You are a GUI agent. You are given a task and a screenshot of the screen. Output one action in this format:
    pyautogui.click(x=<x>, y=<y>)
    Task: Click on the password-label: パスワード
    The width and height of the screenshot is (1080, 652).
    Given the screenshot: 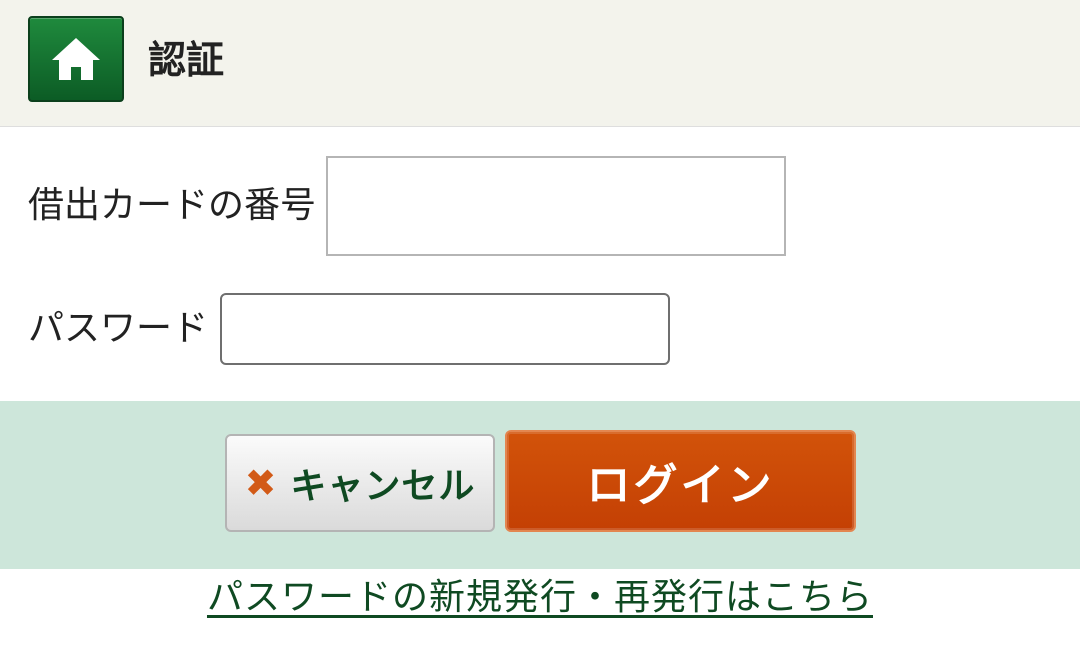 What is the action you would take?
    pyautogui.click(x=118, y=328)
    